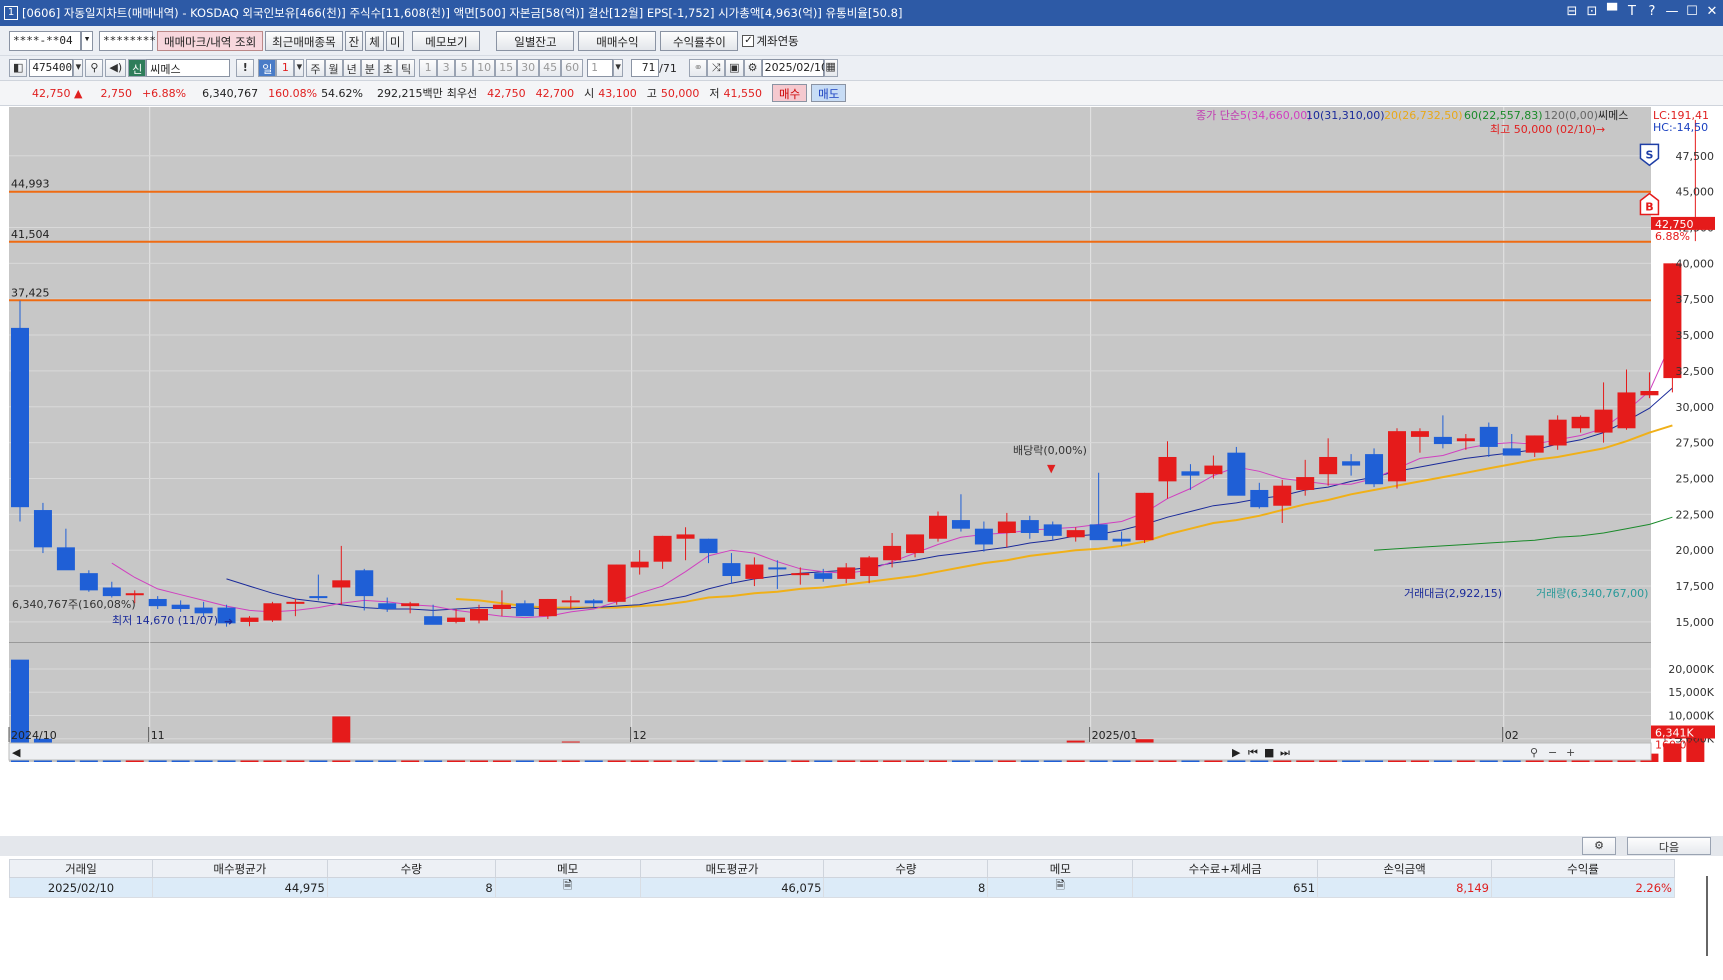 This screenshot has height=980, width=1723. What do you see at coordinates (116, 68) in the screenshot?
I see `speaker-icon: ◀)` at bounding box center [116, 68].